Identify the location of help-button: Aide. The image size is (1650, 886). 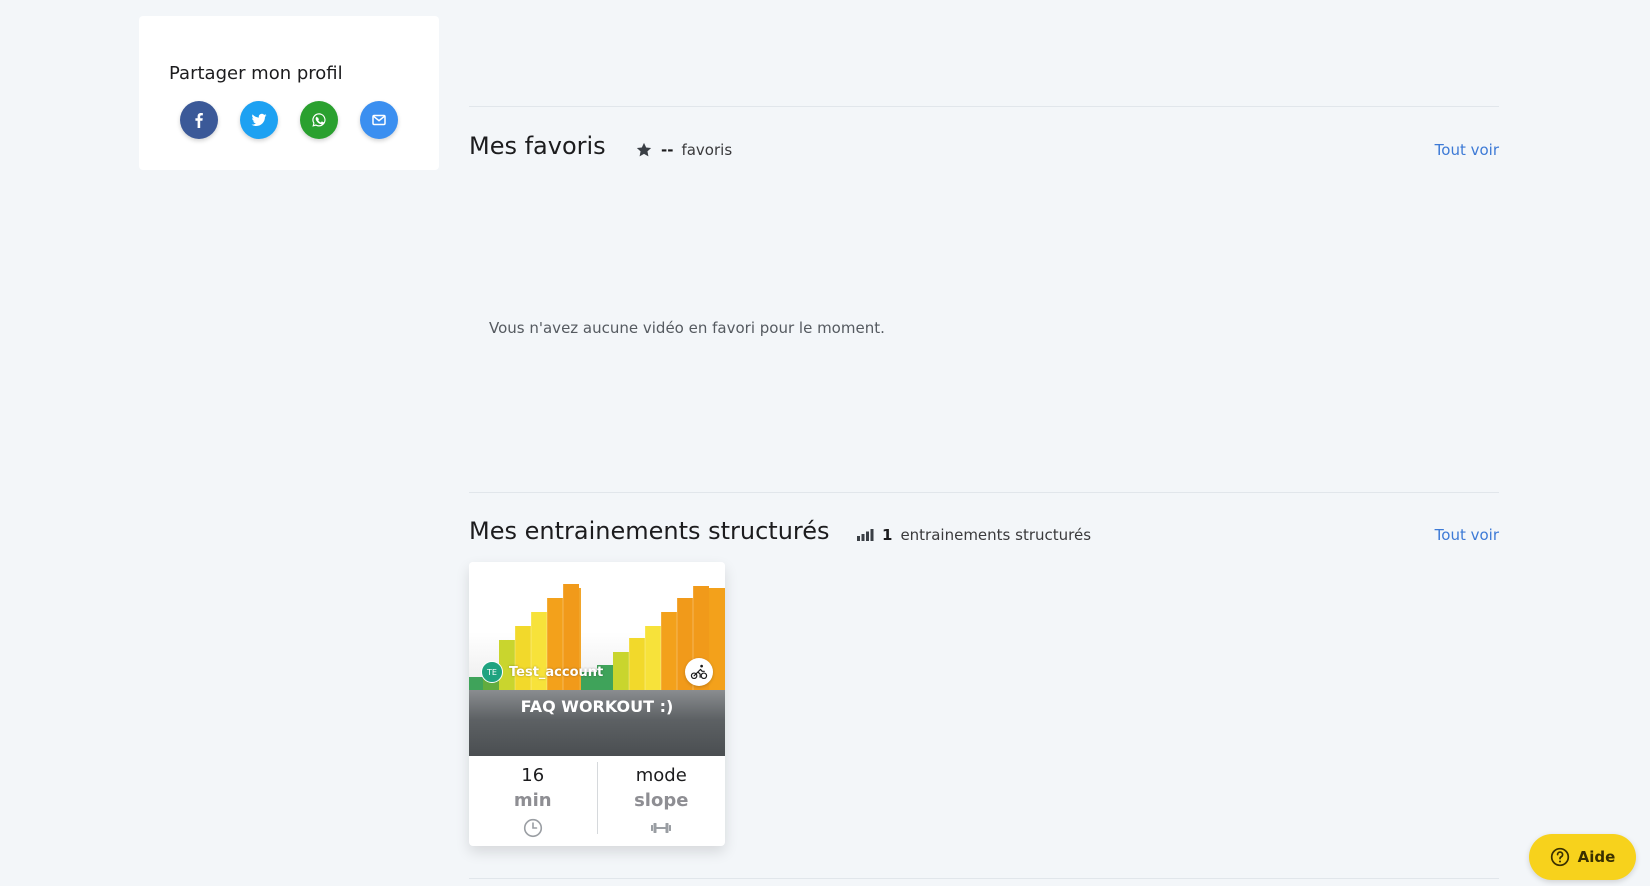
(1582, 857).